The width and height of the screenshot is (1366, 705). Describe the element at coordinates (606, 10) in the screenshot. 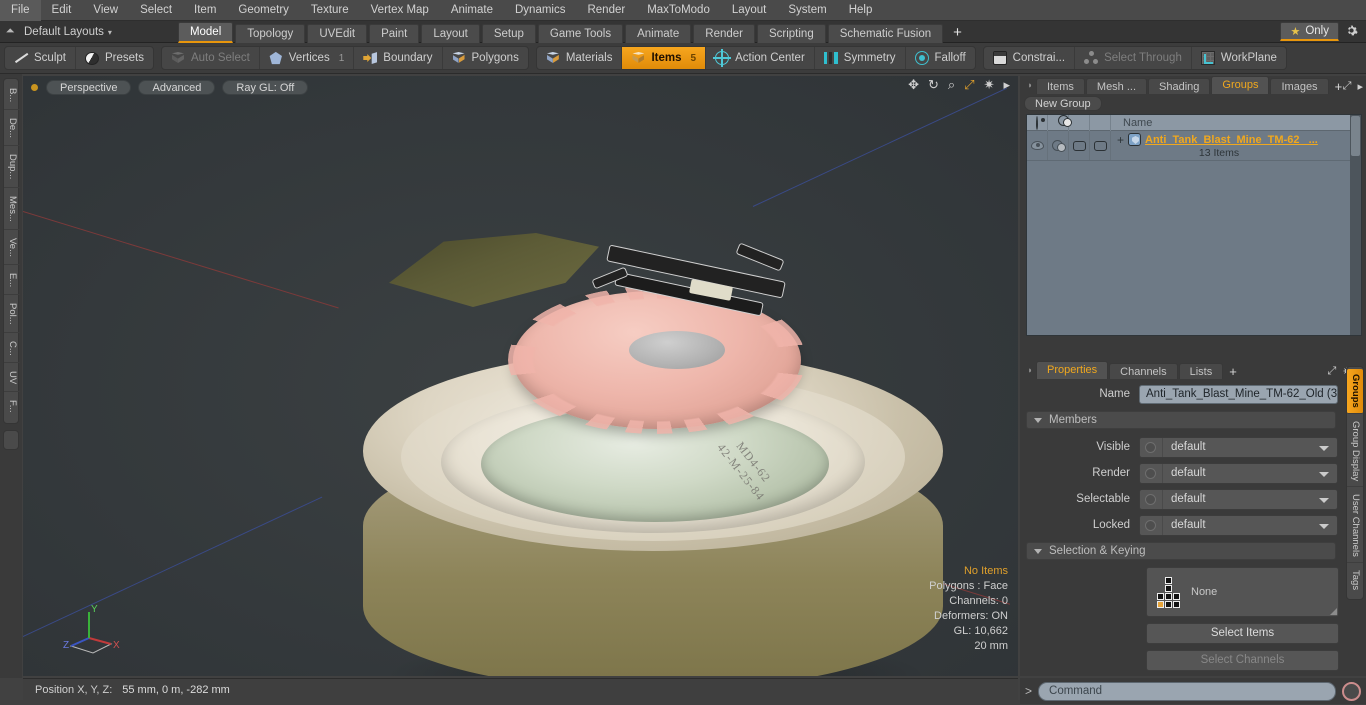

I see `menu-item-render: Render` at that location.